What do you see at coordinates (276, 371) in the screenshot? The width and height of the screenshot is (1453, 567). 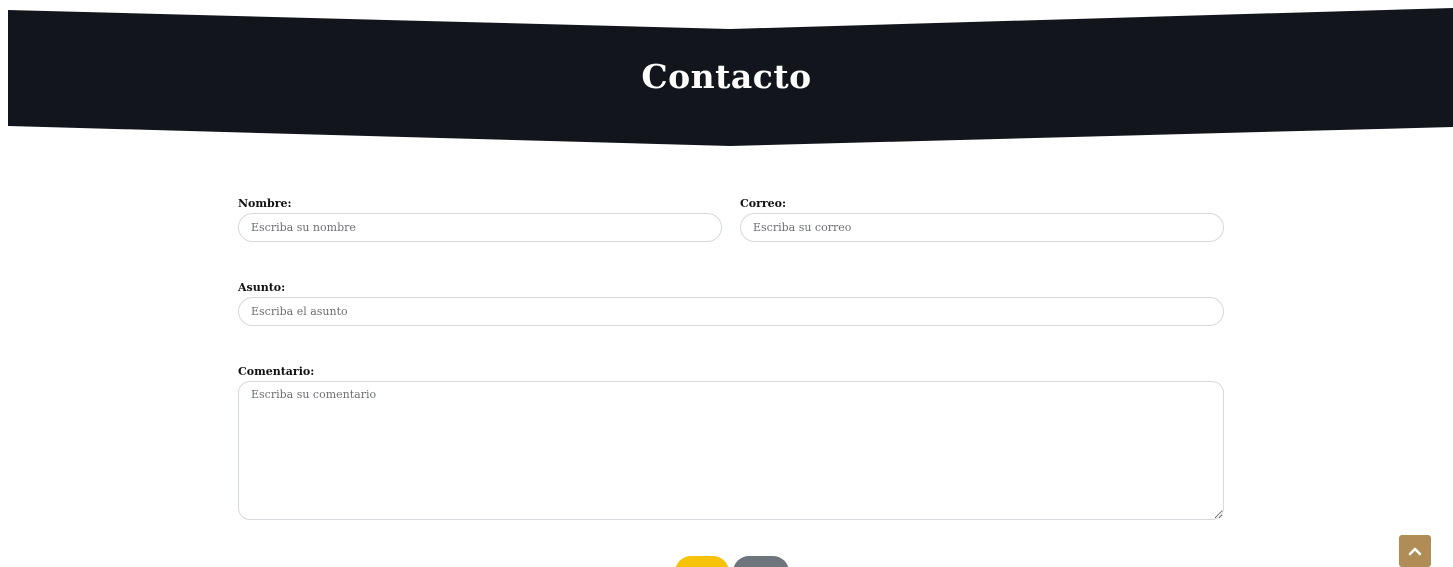 I see `comentario-label: Comentario:` at bounding box center [276, 371].